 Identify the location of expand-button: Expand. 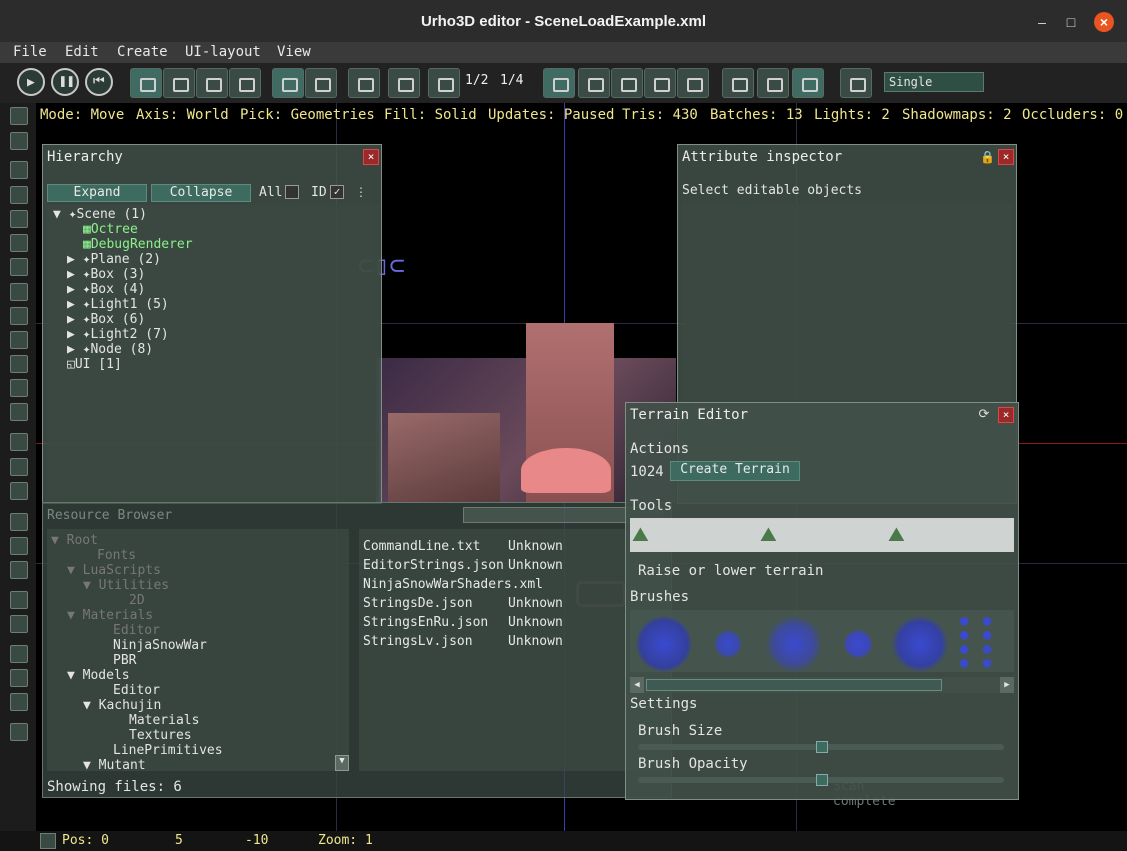
(97, 193).